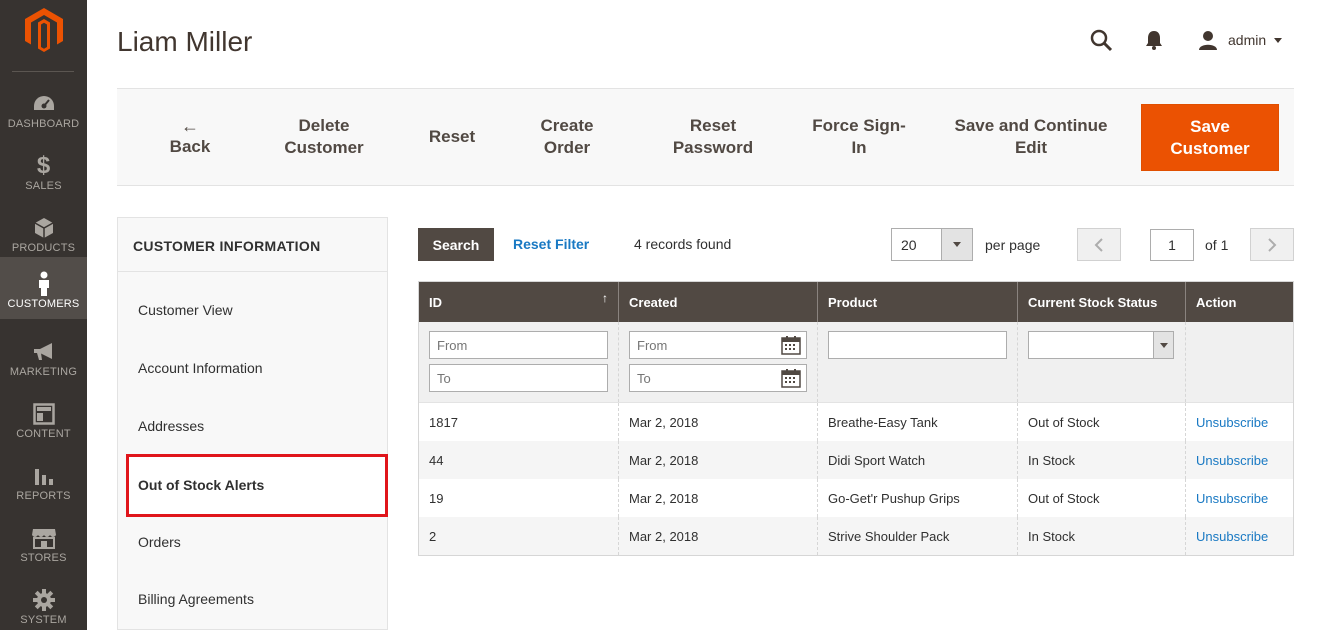  What do you see at coordinates (200, 368) in the screenshot?
I see `tab-account-information: Account Information` at bounding box center [200, 368].